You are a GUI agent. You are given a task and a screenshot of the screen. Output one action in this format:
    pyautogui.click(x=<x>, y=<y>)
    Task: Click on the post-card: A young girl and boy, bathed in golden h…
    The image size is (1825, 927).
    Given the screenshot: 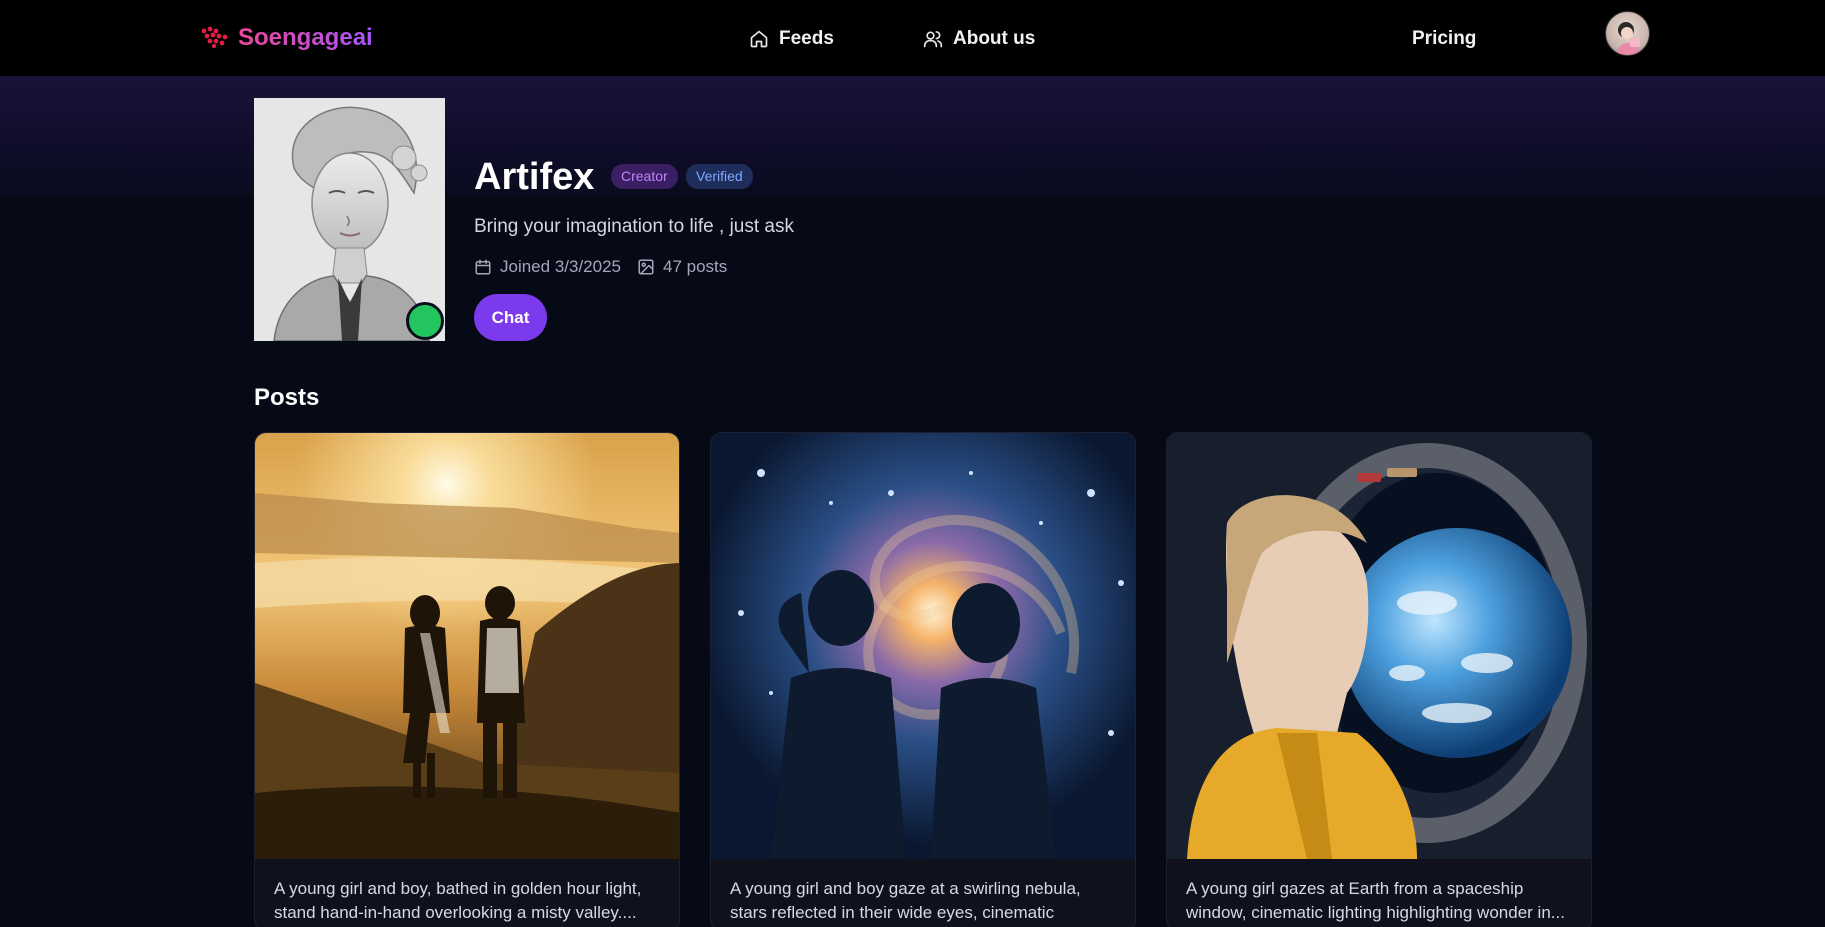 What is the action you would take?
    pyautogui.click(x=467, y=679)
    